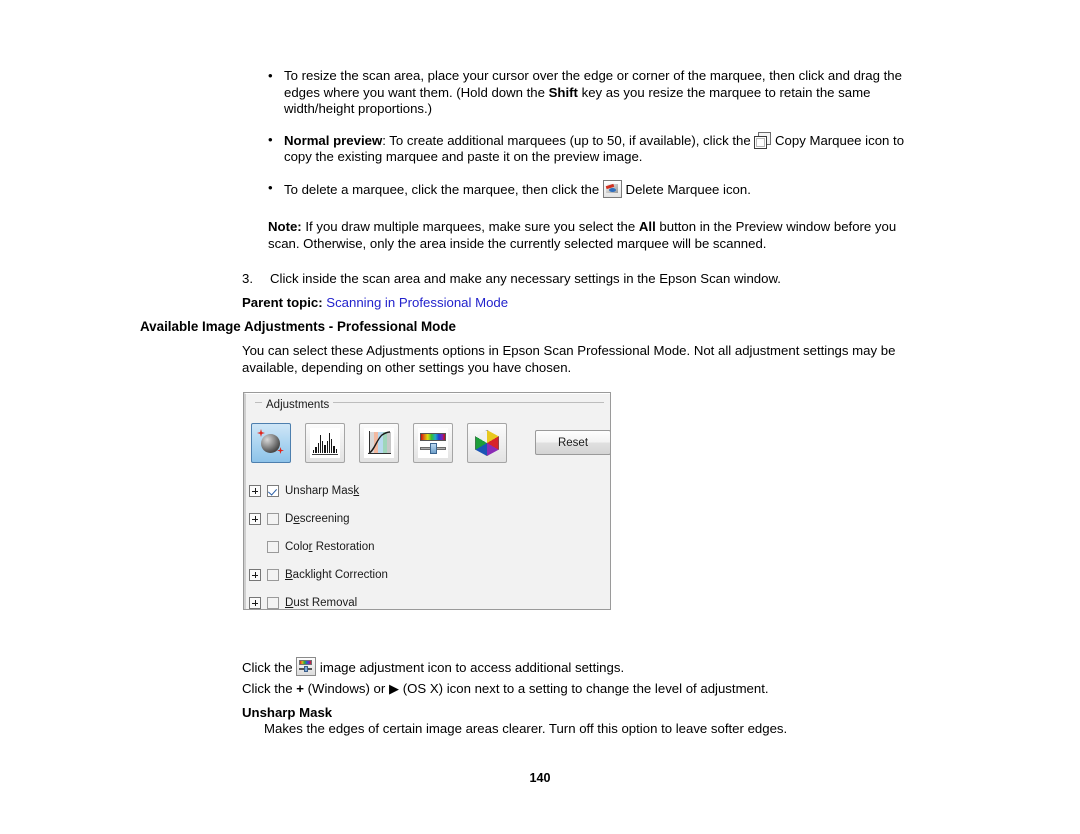 This screenshot has height=834, width=1080. I want to click on bullet-0-bold1: Shift, so click(563, 92).